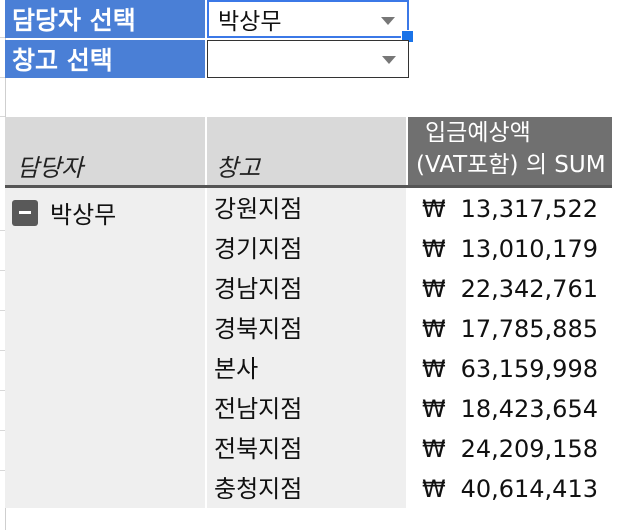 Image resolution: width=619 pixels, height=530 pixels. I want to click on pivot-amount-cell: ₩40,614,413, so click(510, 489).